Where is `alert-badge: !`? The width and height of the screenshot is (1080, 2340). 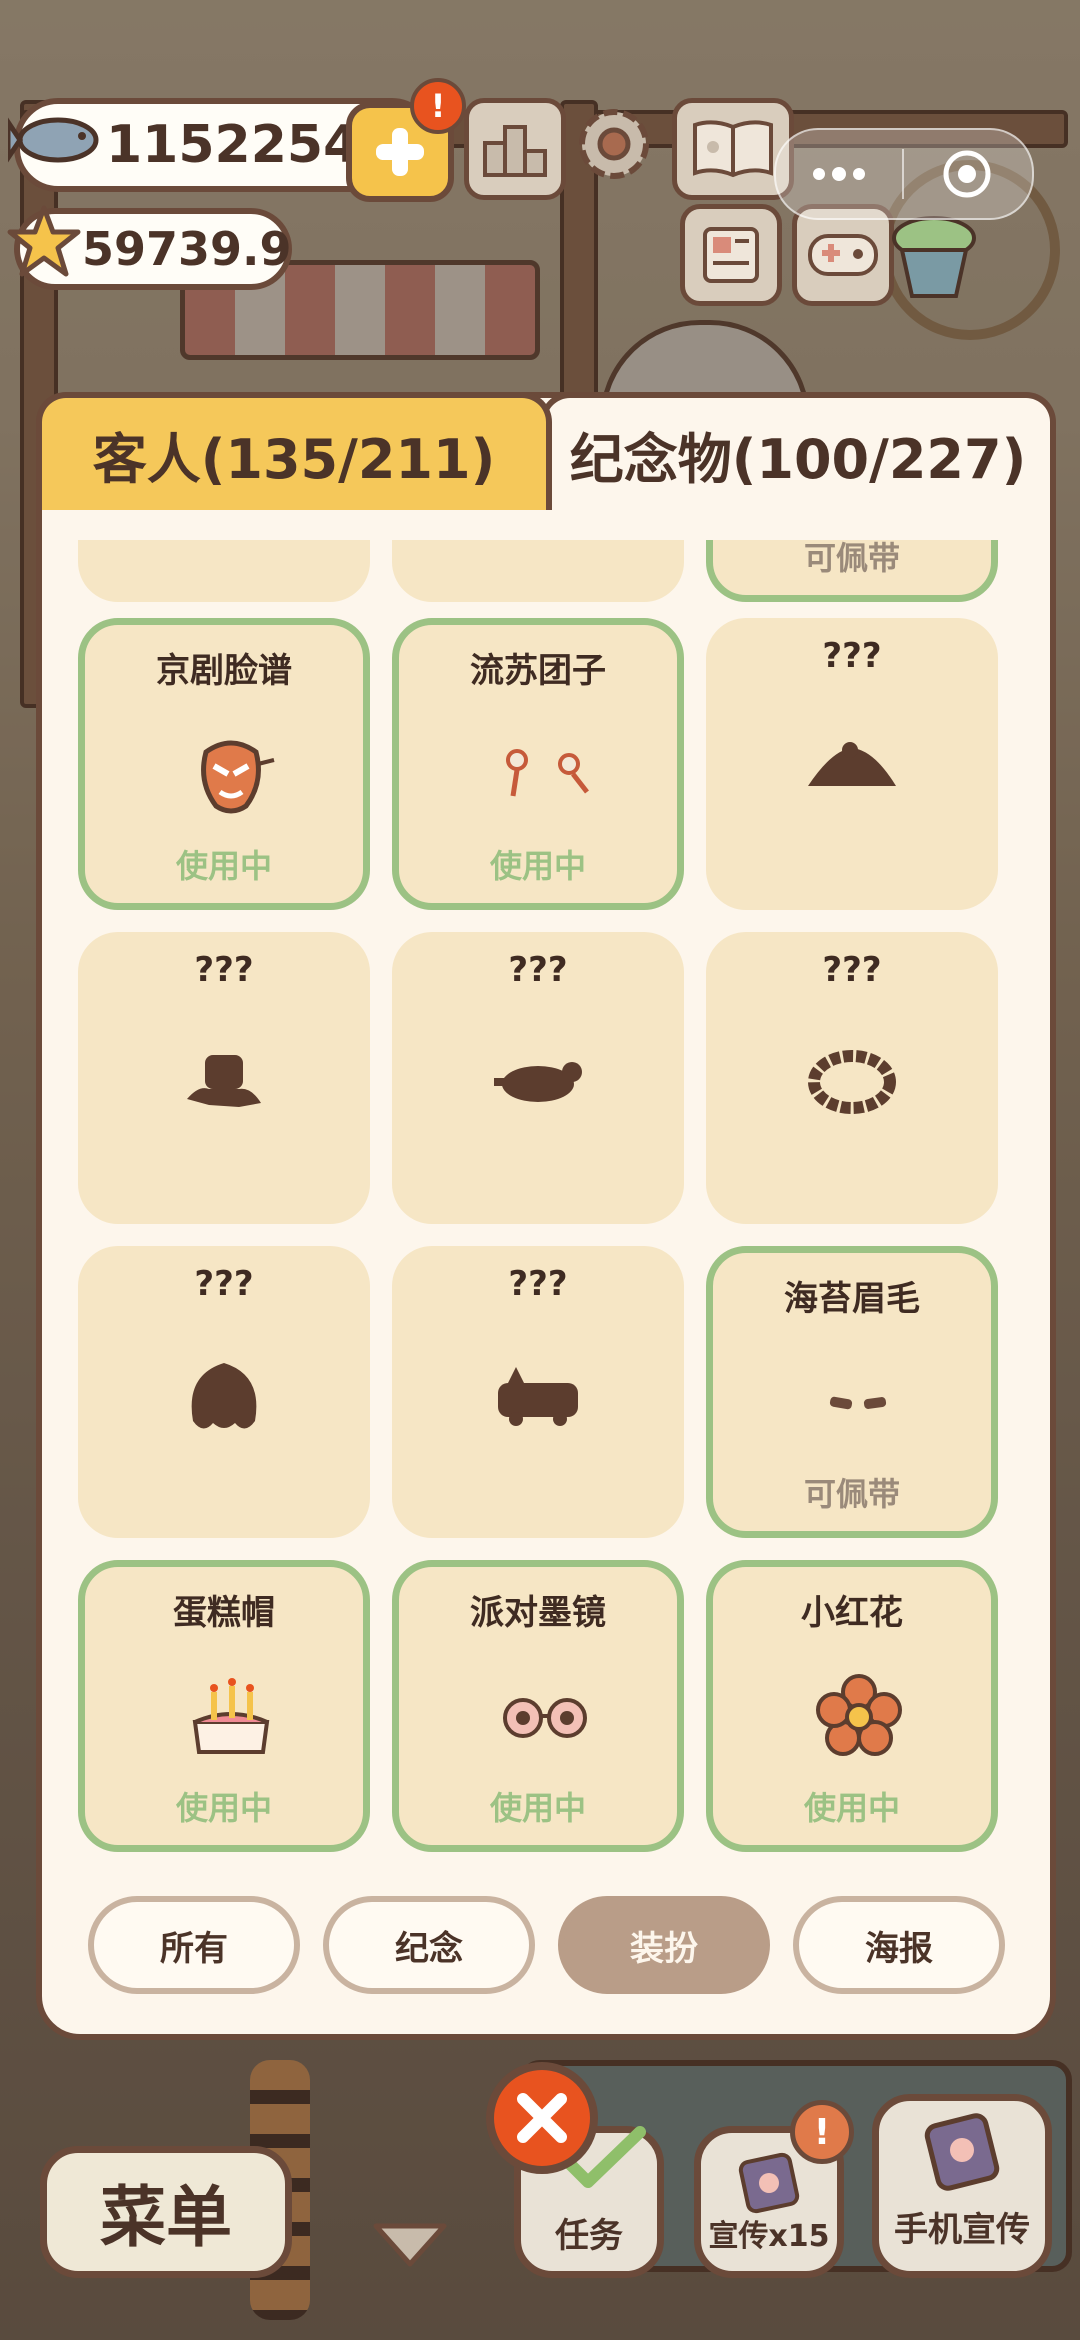 alert-badge: ! is located at coordinates (438, 106).